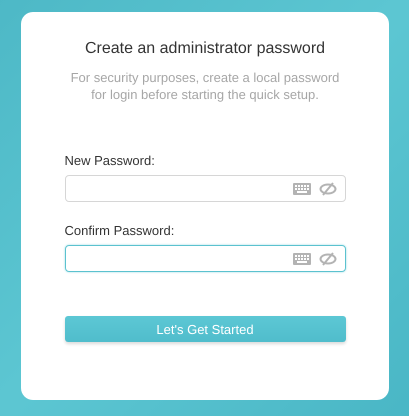 The height and width of the screenshot is (416, 409). I want to click on field-label: Confirm Password:, so click(120, 230).